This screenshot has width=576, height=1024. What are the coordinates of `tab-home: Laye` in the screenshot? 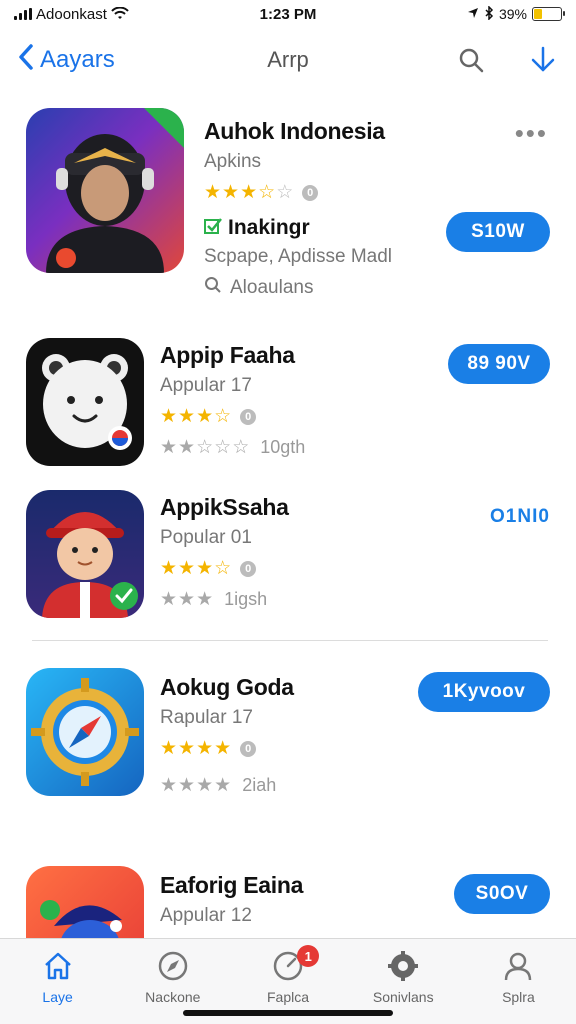 It's located at (57, 981).